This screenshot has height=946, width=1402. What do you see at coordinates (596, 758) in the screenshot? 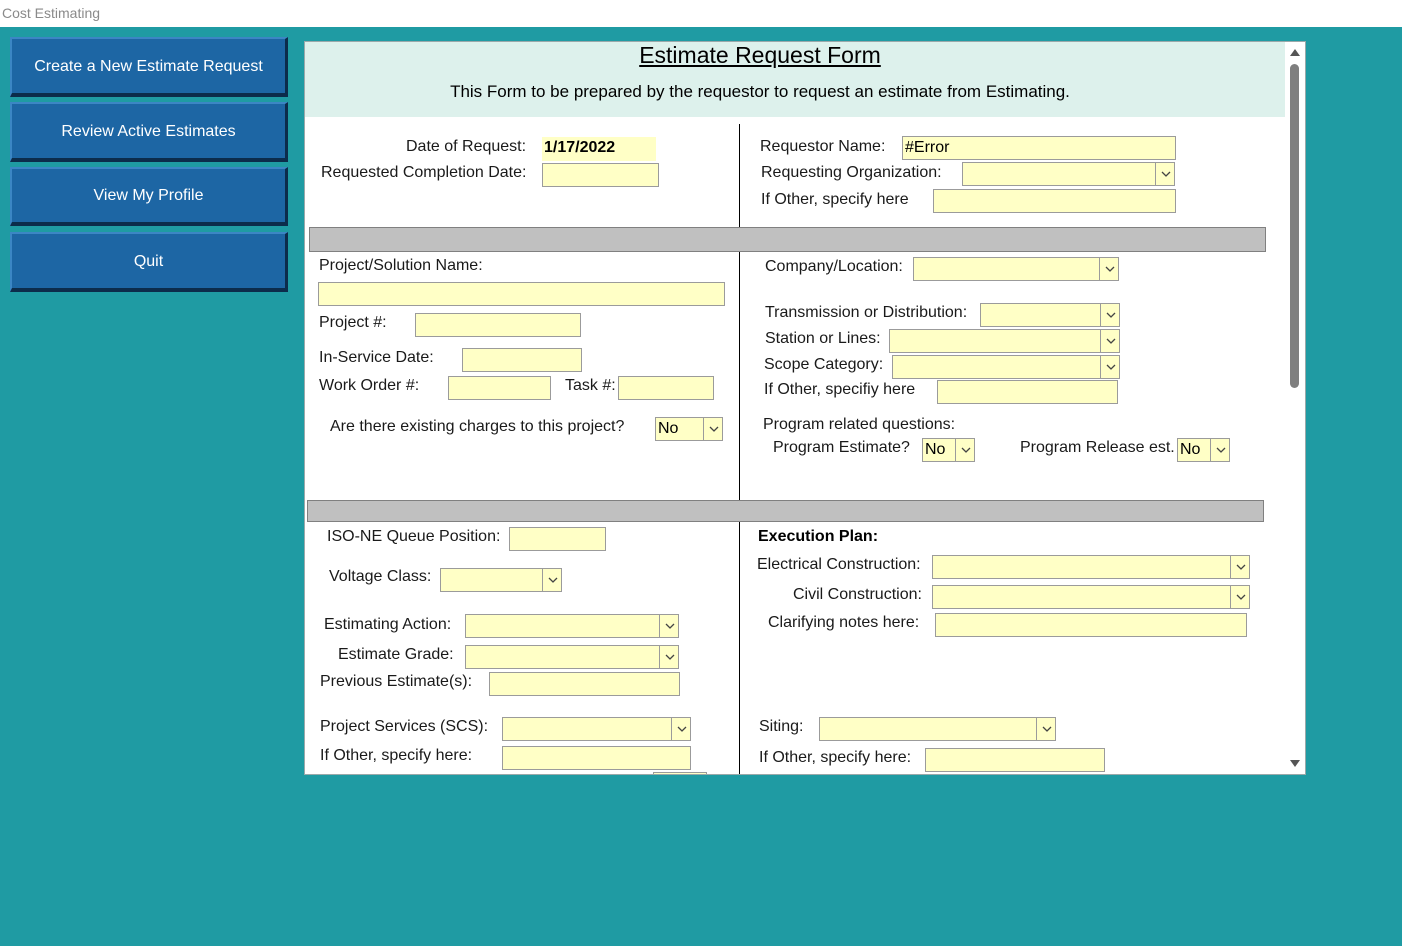
I see `project-services-other-field` at bounding box center [596, 758].